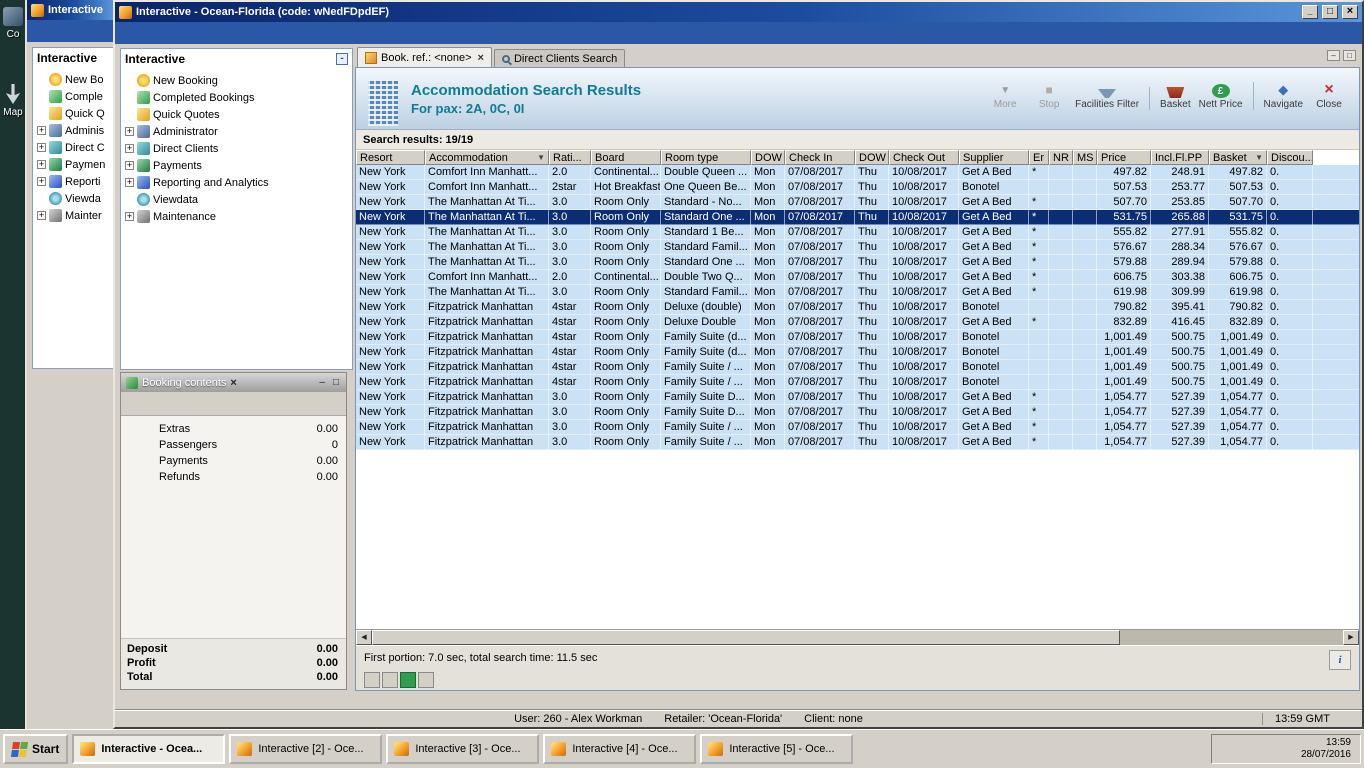 This screenshot has height=768, width=1364. Describe the element at coordinates (236, 199) in the screenshot. I see `tree-item: Viewdata` at that location.